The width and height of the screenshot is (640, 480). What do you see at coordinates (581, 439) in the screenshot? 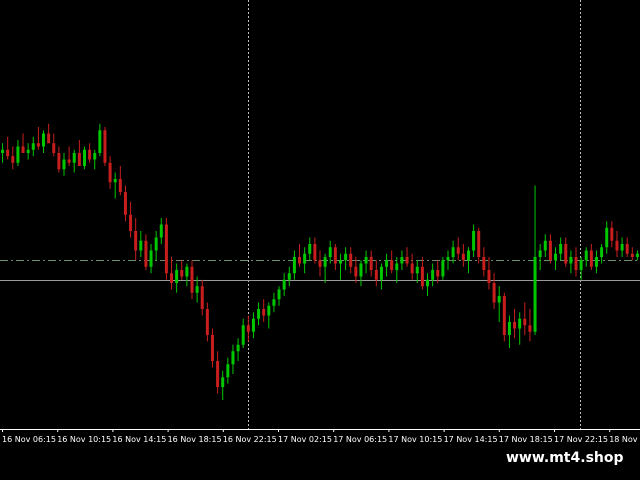
I see `x-tick-label-10: 17 Nov 22:15` at bounding box center [581, 439].